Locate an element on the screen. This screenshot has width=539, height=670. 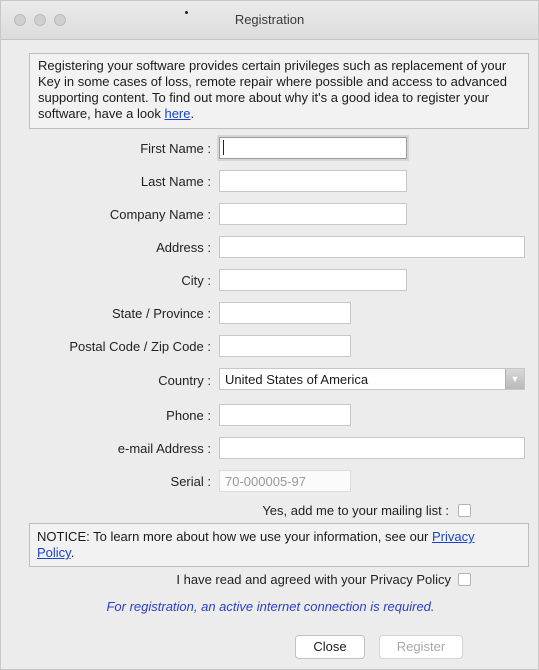
phone-label: Phone : is located at coordinates (188, 415).